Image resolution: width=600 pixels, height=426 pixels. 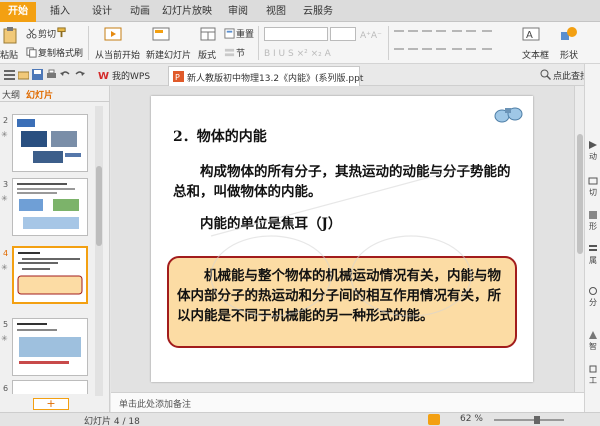 What do you see at coordinates (39, 94) in the screenshot?
I see `tab-slides: 幻灯片` at bounding box center [39, 94].